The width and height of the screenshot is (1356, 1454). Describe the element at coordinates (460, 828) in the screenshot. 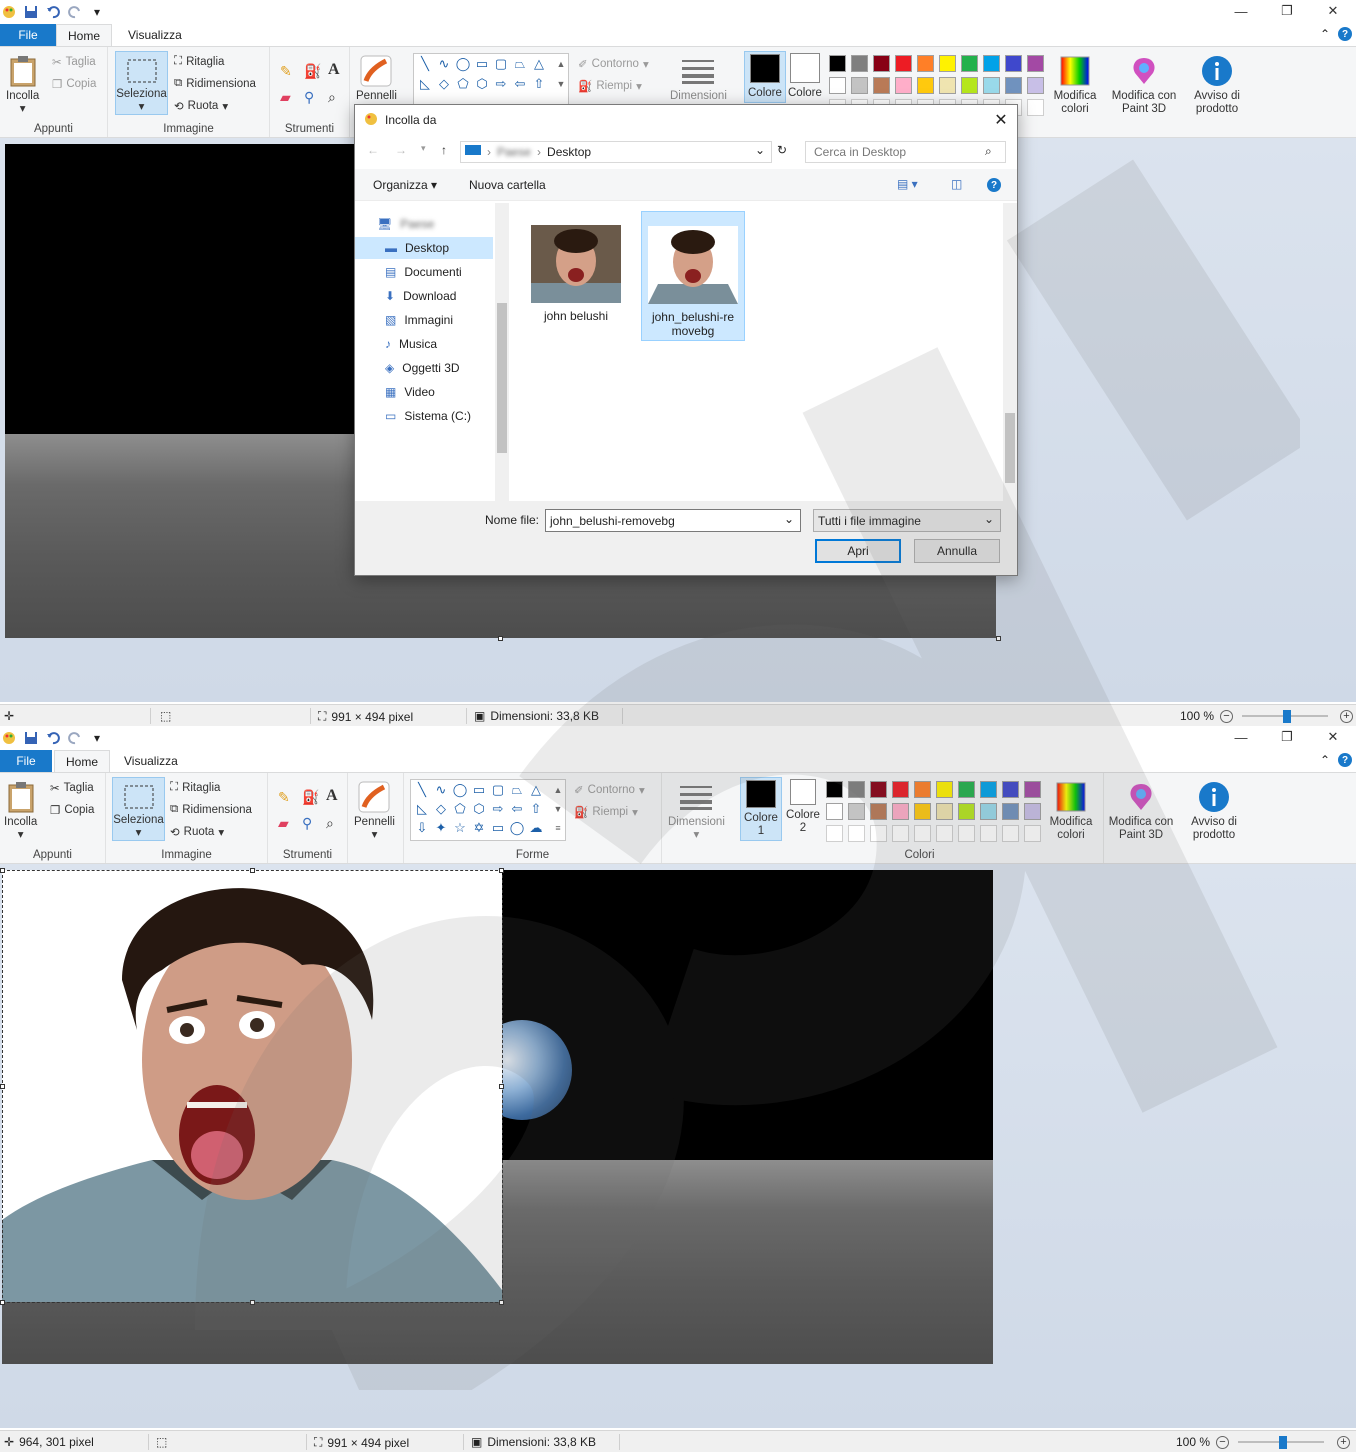

I see `five-point-star-shape-icon: ☆` at that location.